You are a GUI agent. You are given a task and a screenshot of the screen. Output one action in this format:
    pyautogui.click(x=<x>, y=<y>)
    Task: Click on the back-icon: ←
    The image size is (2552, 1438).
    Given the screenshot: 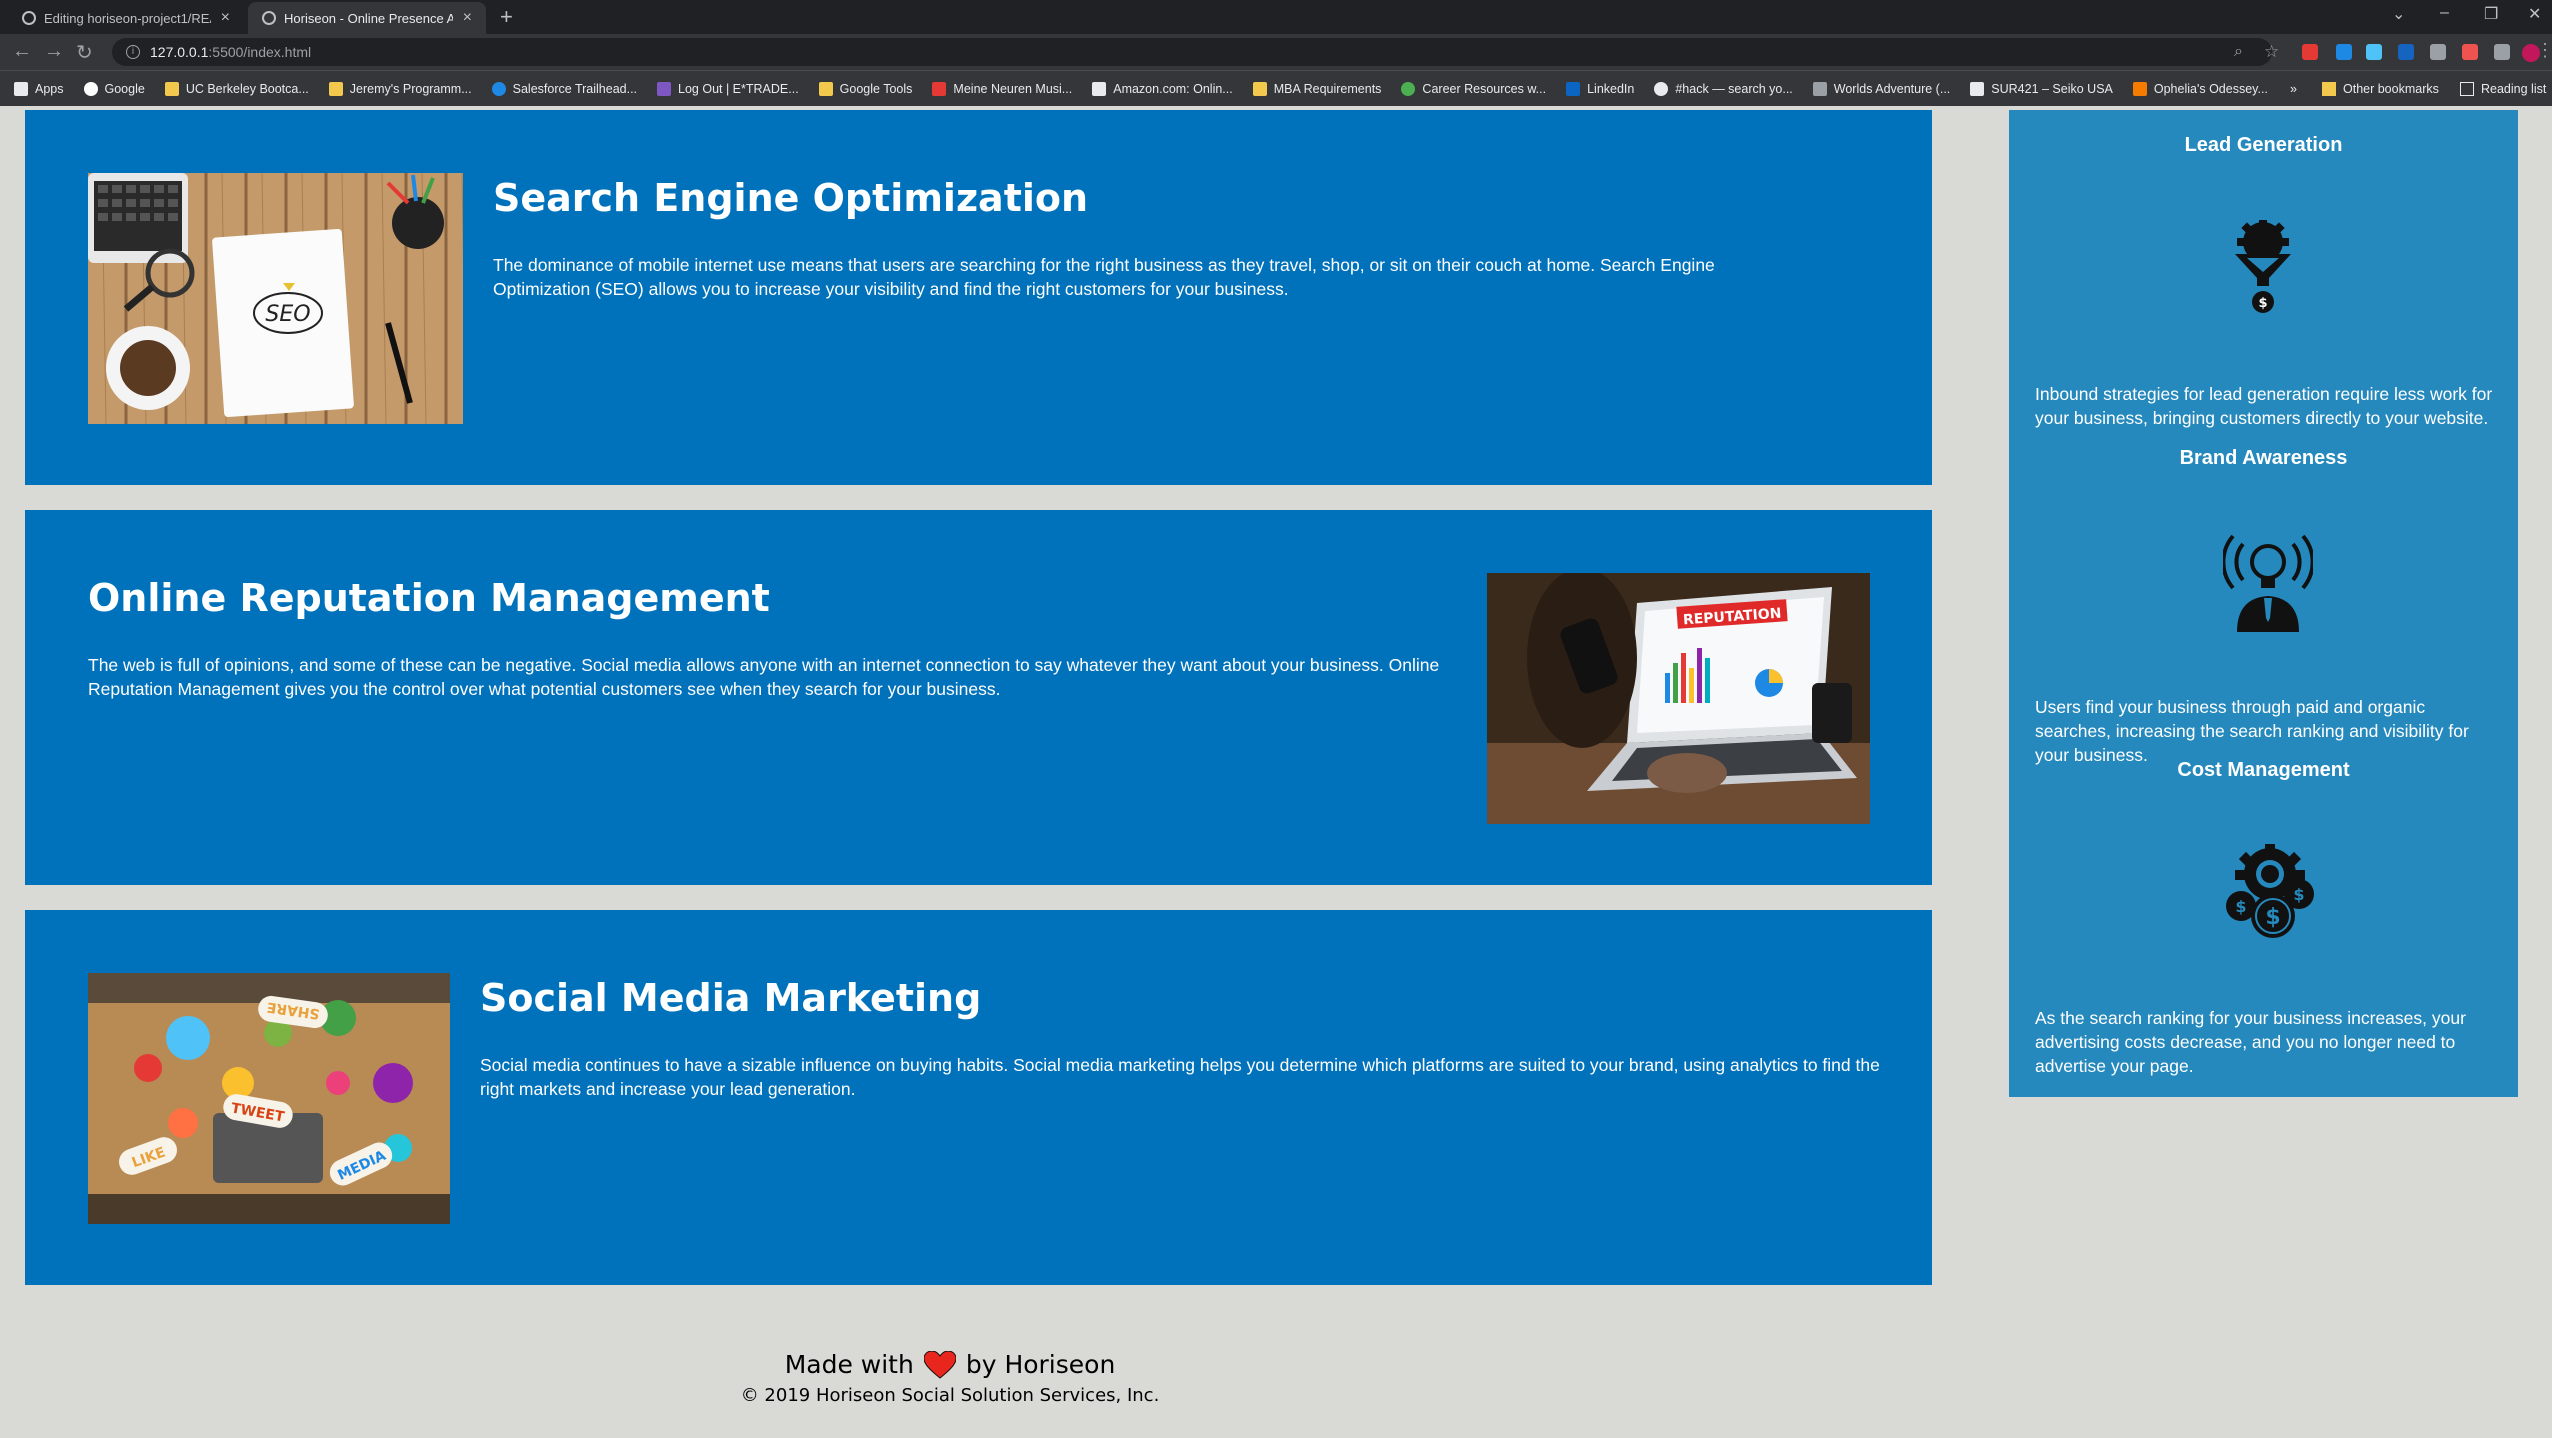 What is the action you would take?
    pyautogui.click(x=22, y=51)
    